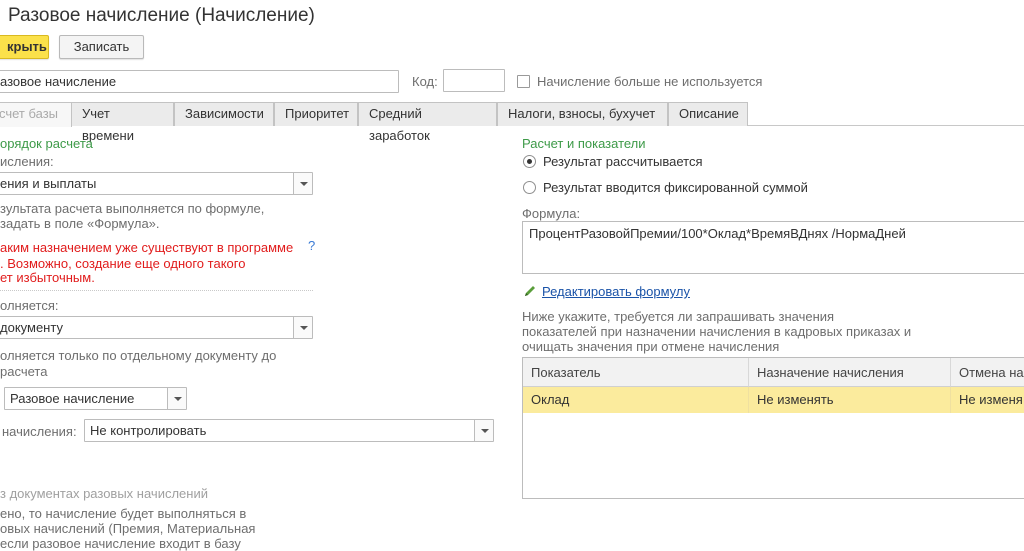 The height and width of the screenshot is (551, 1024). Describe the element at coordinates (47, 277) in the screenshot. I see `warning-line-3: ет избыточным.` at that location.